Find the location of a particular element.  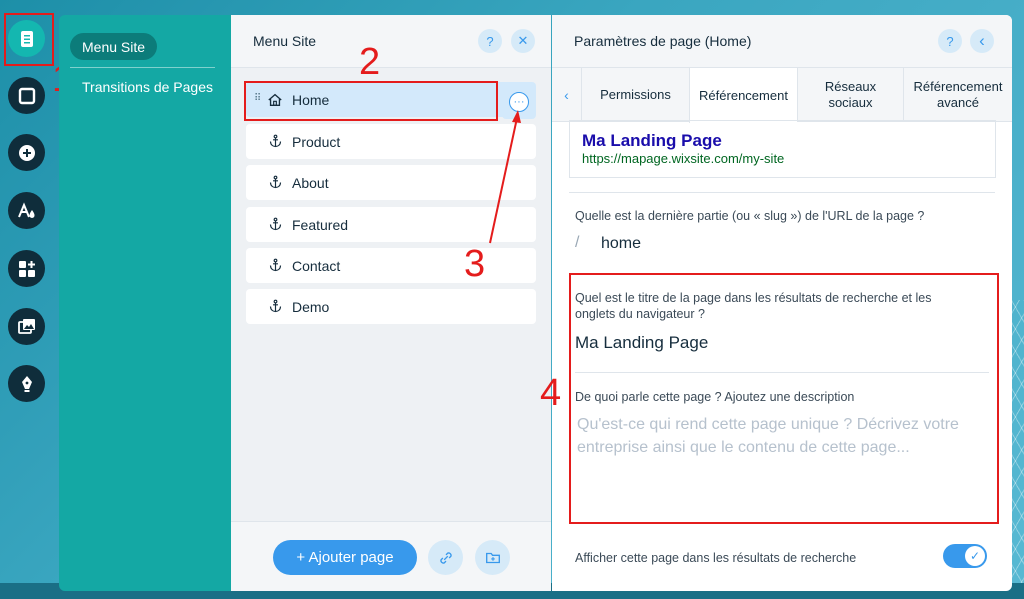

page-label: Featured is located at coordinates (320, 224).